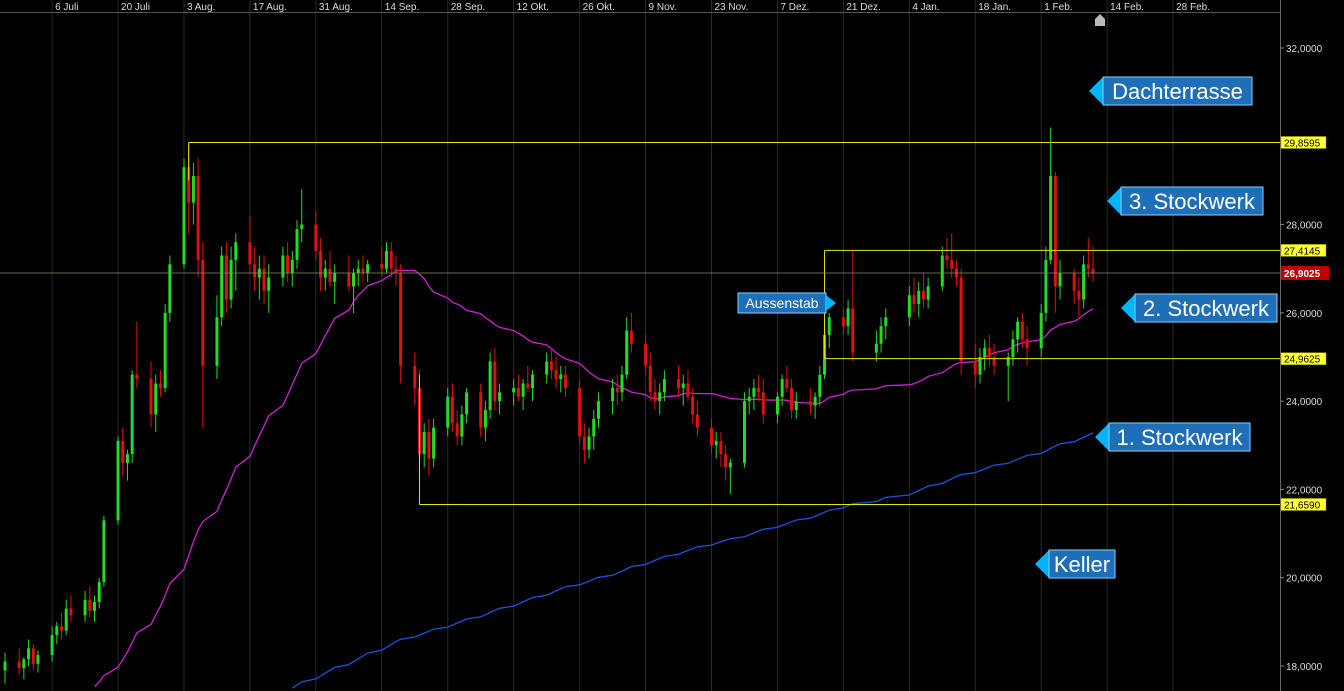 The image size is (1344, 691). Describe the element at coordinates (1127, 7) in the screenshot. I see `x-tick-label: 14 Feb.` at that location.